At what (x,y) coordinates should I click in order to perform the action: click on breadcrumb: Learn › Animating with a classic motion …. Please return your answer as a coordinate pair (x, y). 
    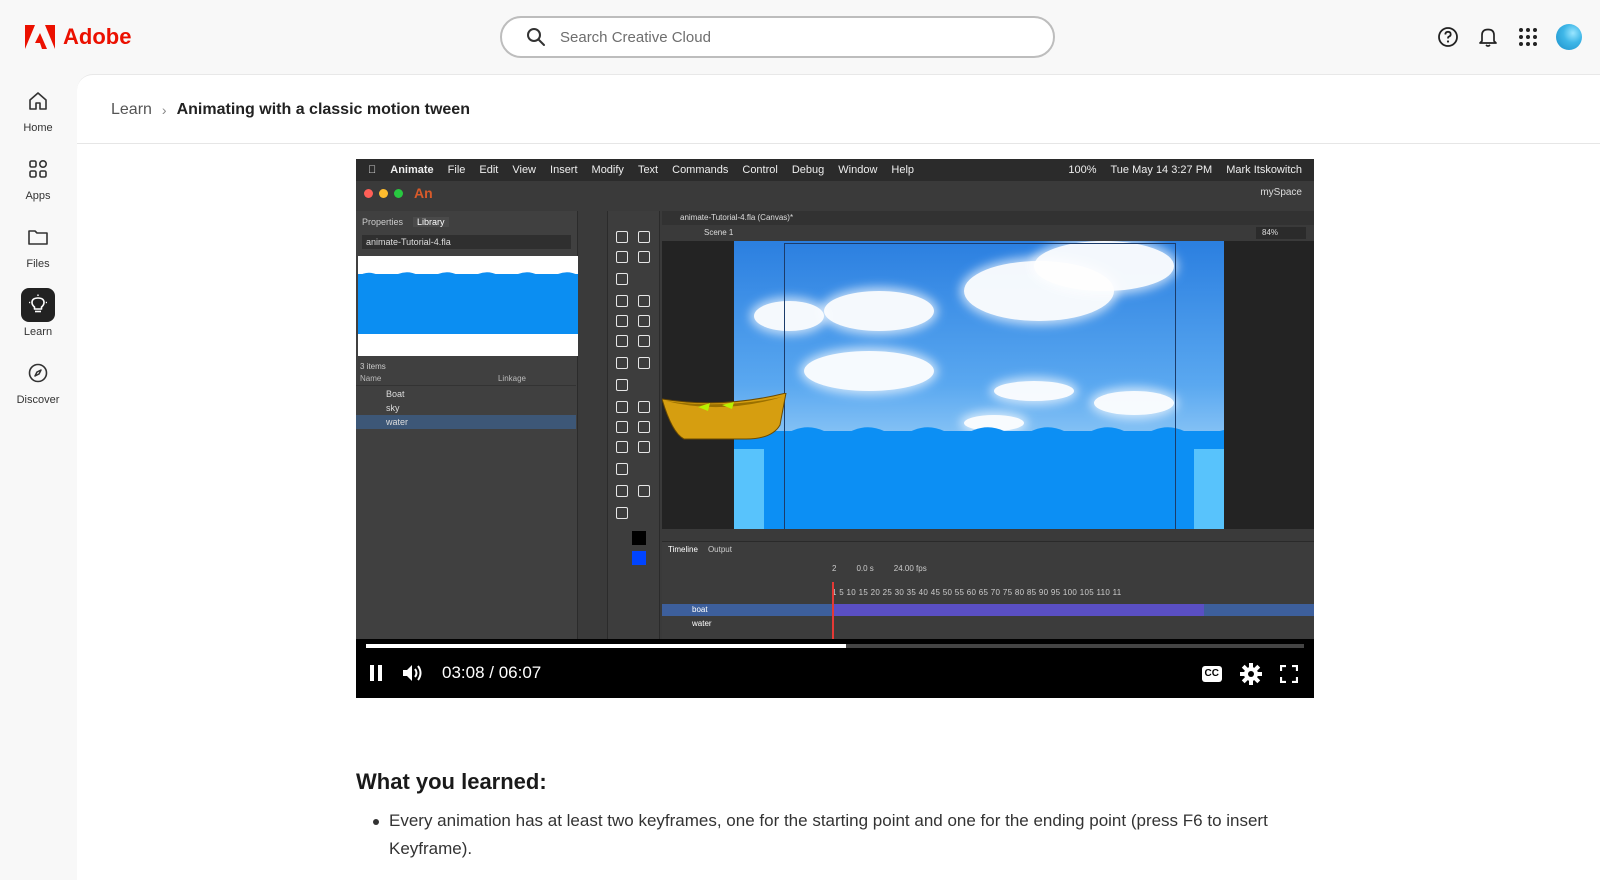
    Looking at the image, I should click on (290, 110).